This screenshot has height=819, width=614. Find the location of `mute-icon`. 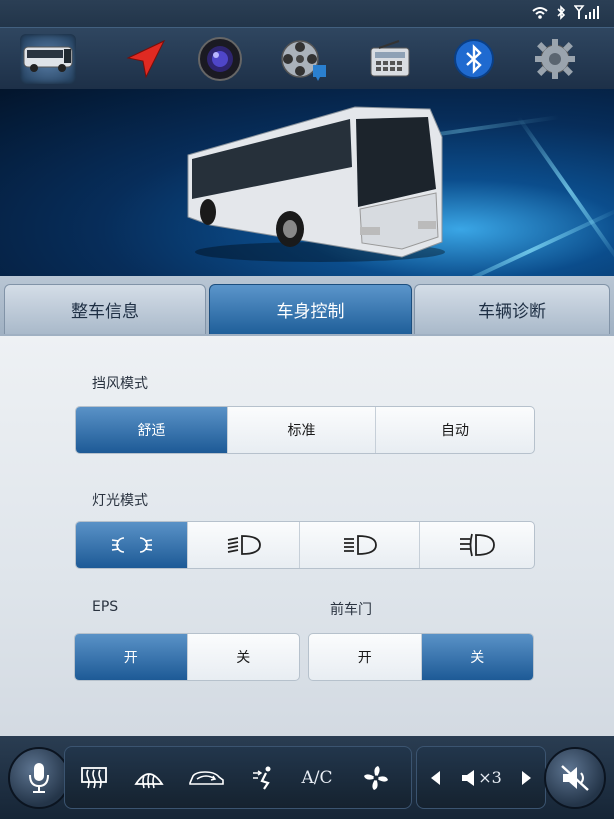

mute-icon is located at coordinates (575, 778).